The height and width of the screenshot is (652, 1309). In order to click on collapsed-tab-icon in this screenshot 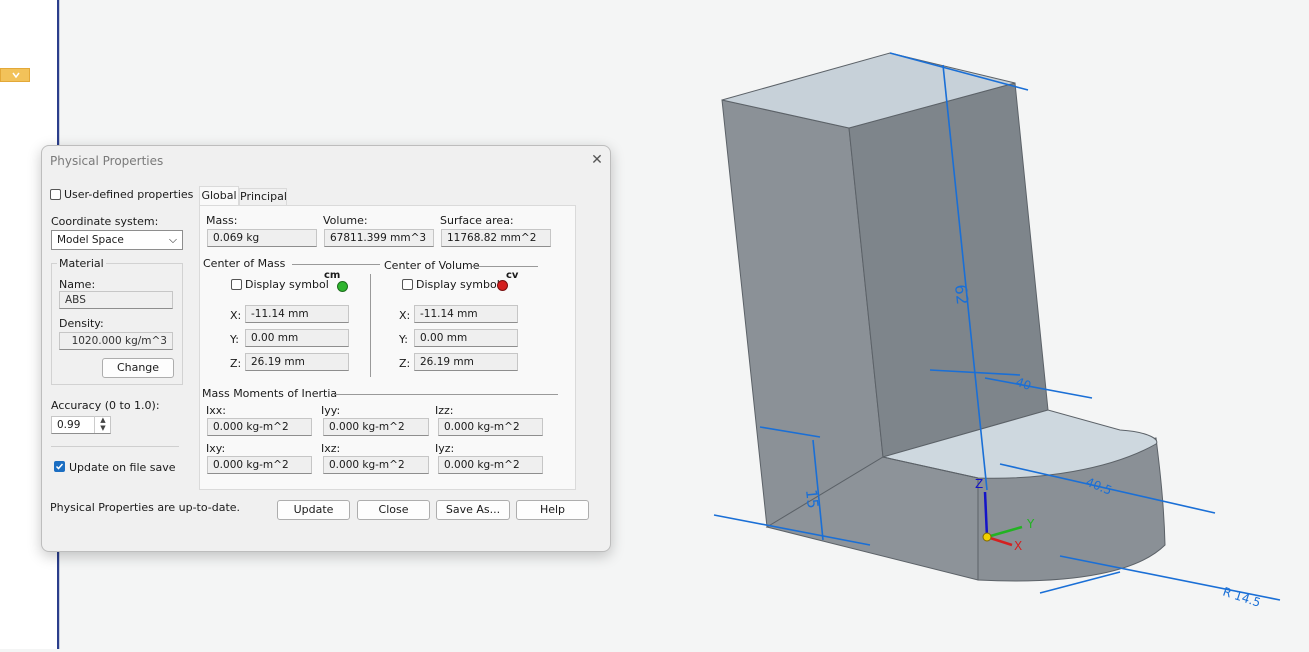, I will do `click(15, 75)`.